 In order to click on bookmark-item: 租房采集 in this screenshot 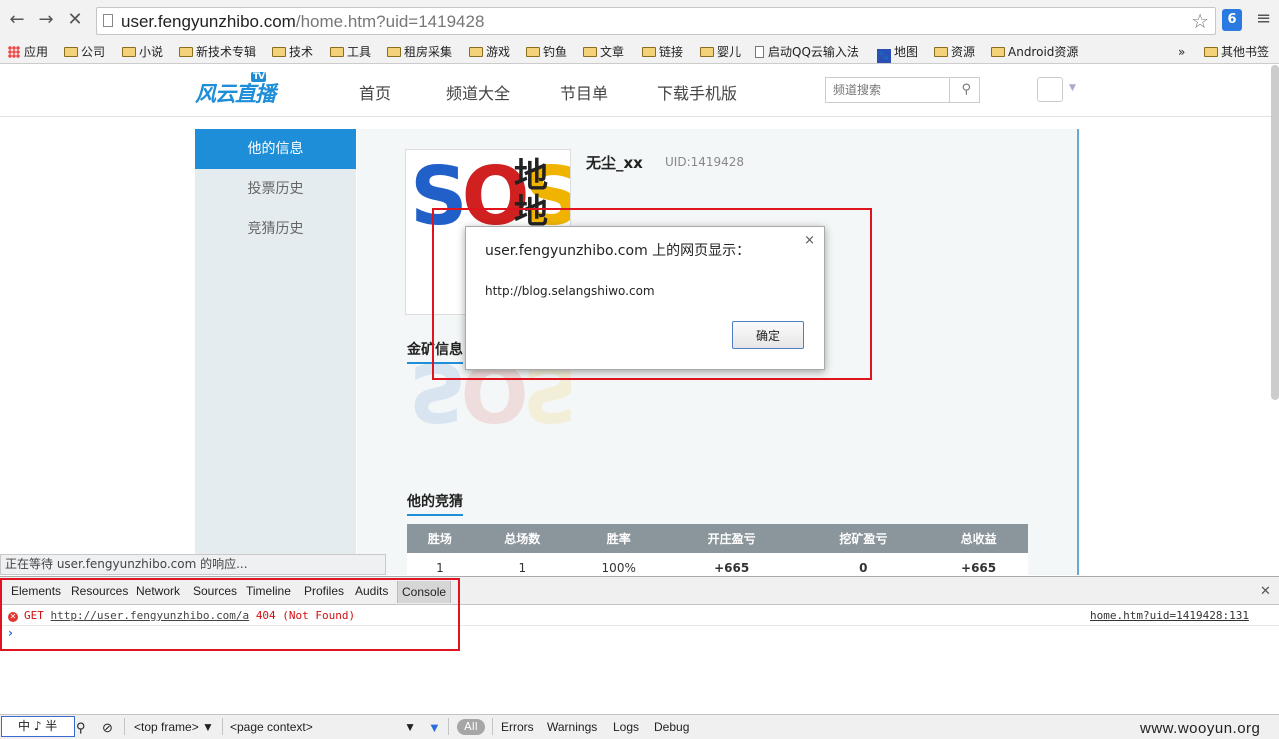, I will do `click(419, 52)`.